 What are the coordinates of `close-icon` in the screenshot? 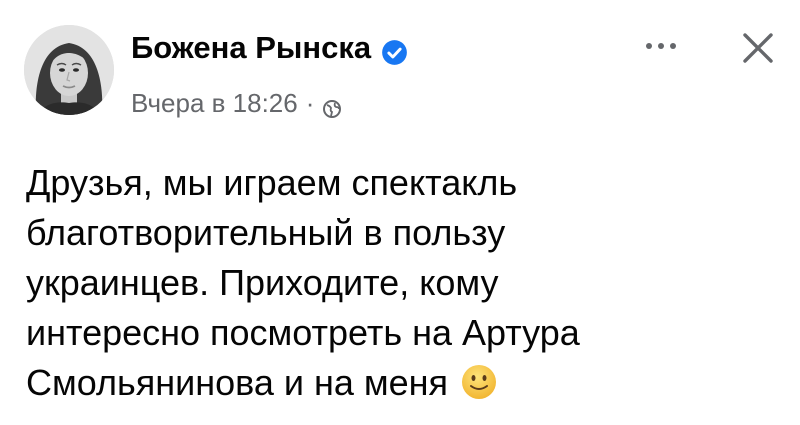 It's located at (758, 48).